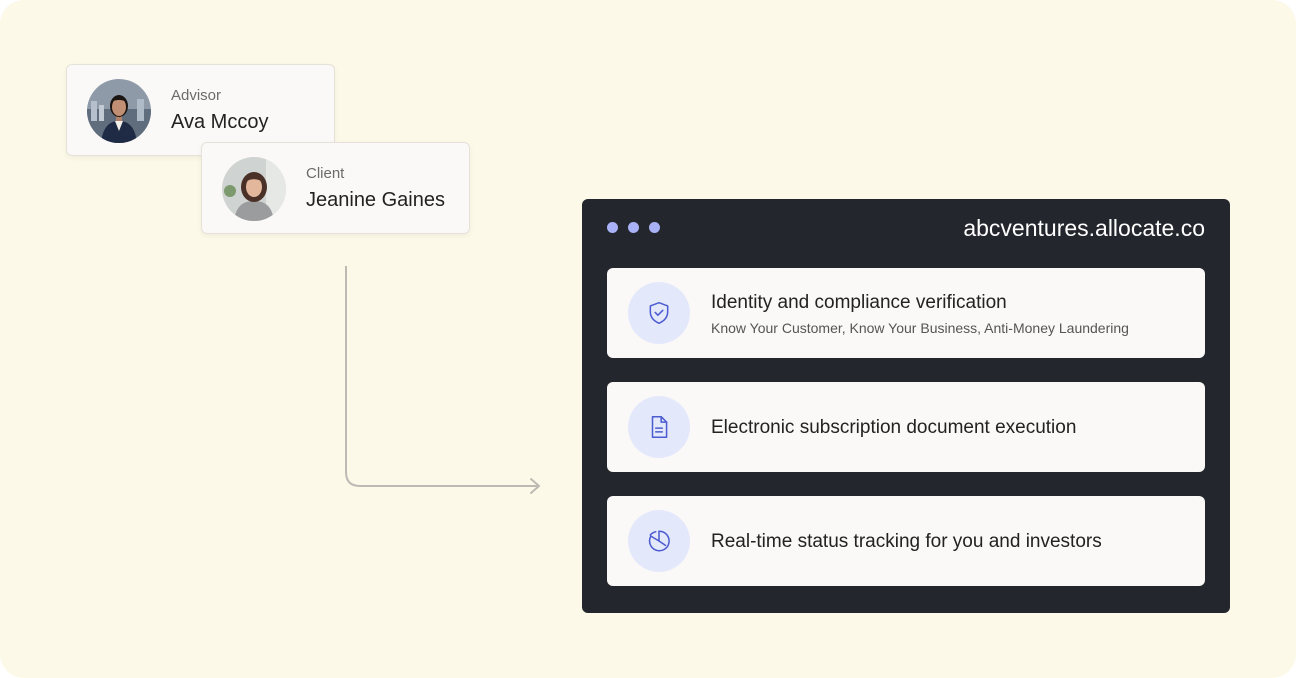  I want to click on advisor-name: Ava Mccoy, so click(220, 122).